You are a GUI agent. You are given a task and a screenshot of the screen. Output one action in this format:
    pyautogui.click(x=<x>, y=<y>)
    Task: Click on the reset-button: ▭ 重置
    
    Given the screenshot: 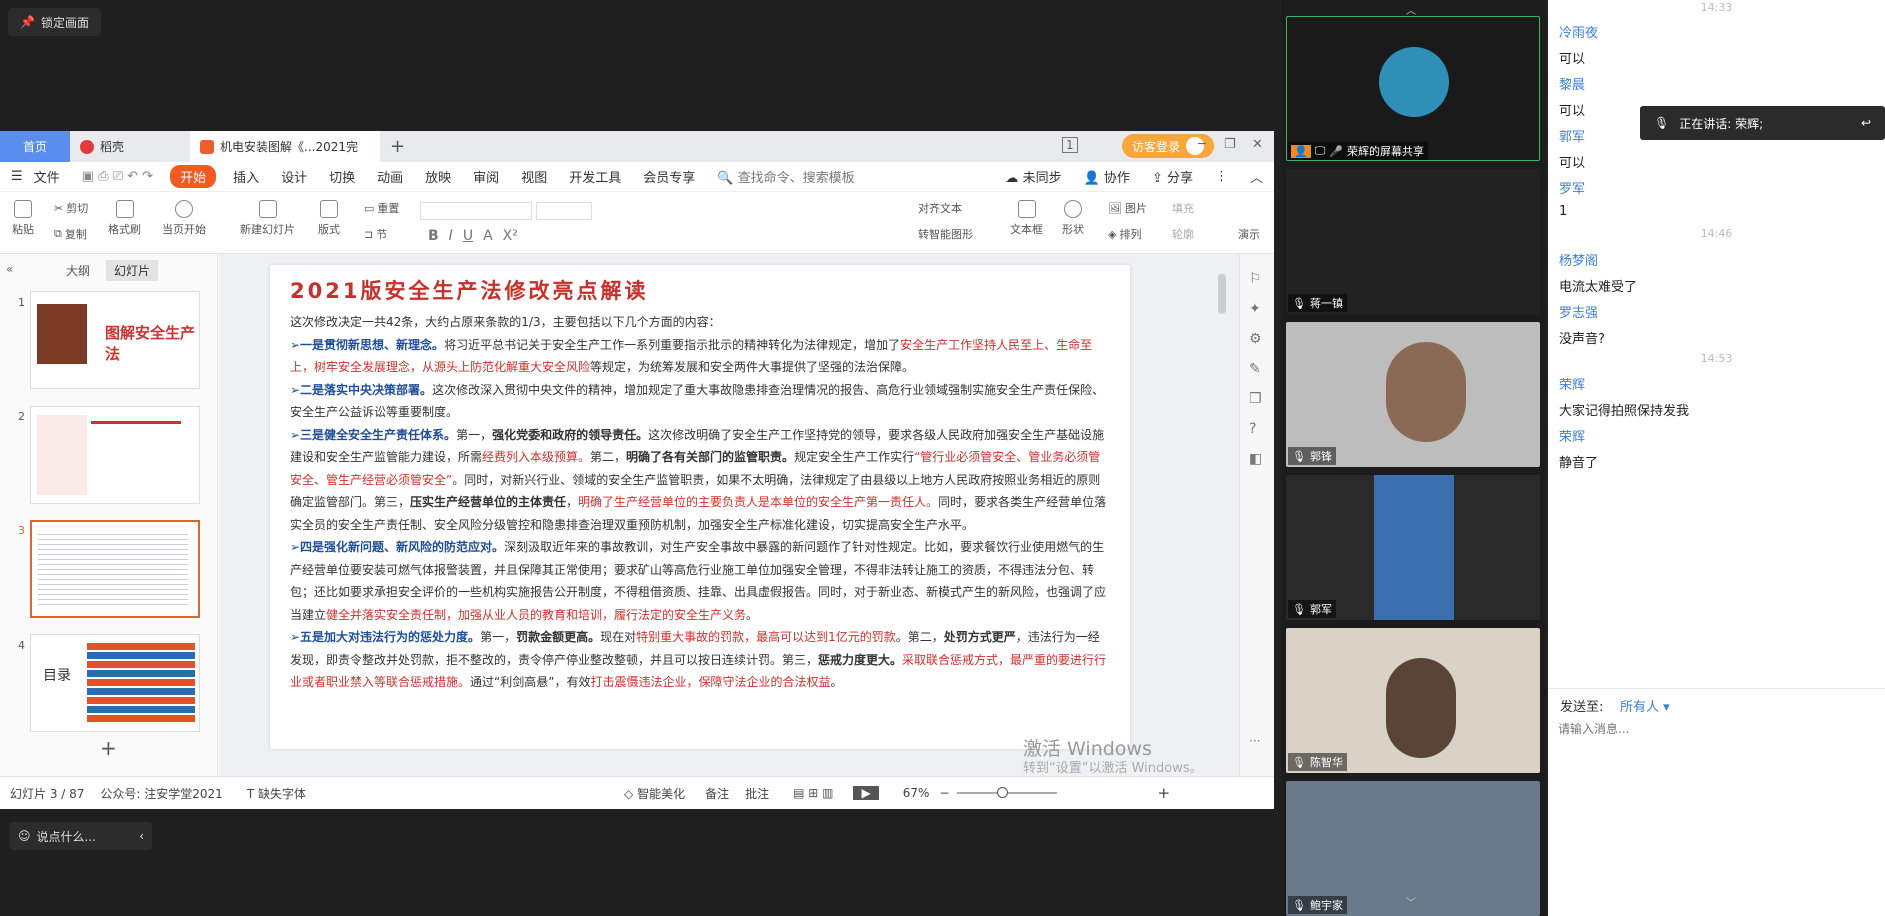 What is the action you would take?
    pyautogui.click(x=381, y=208)
    